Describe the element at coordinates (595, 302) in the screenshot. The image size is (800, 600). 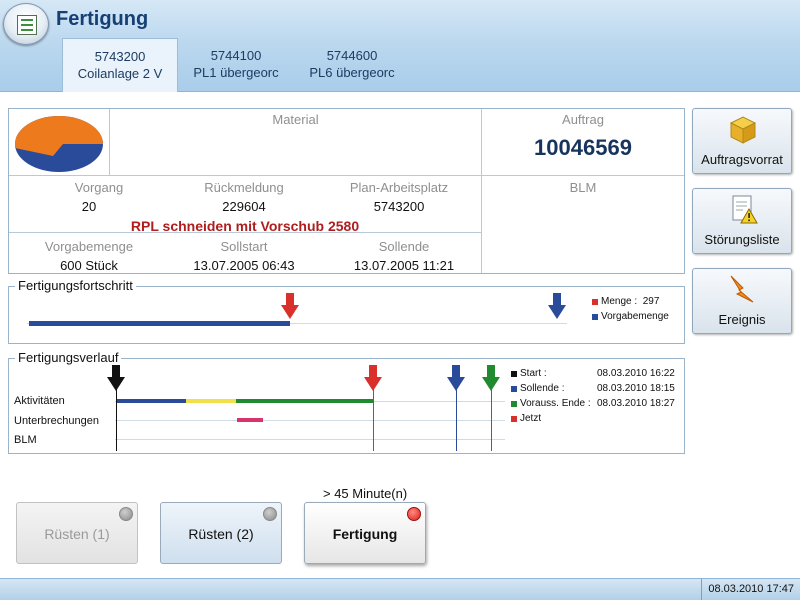
I see `menge-legend-swatch` at that location.